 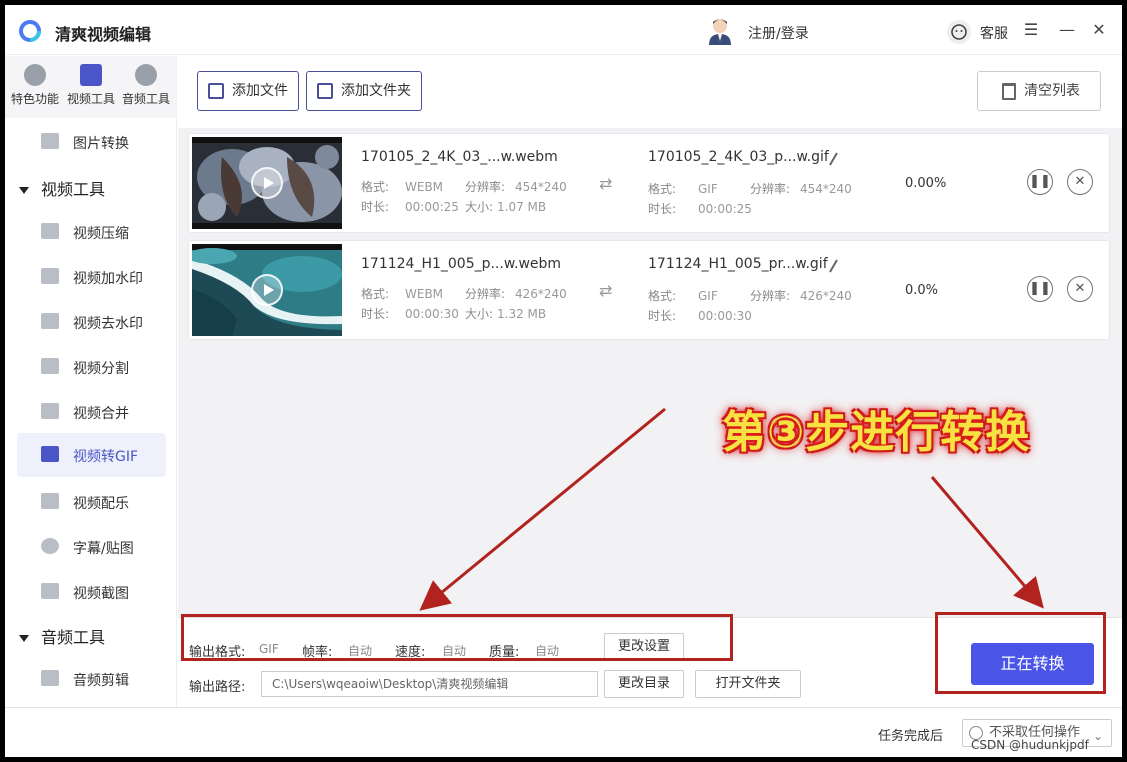 I want to click on sidebar-item-subtitle-sticker: 字幕/贴图, so click(x=91, y=547).